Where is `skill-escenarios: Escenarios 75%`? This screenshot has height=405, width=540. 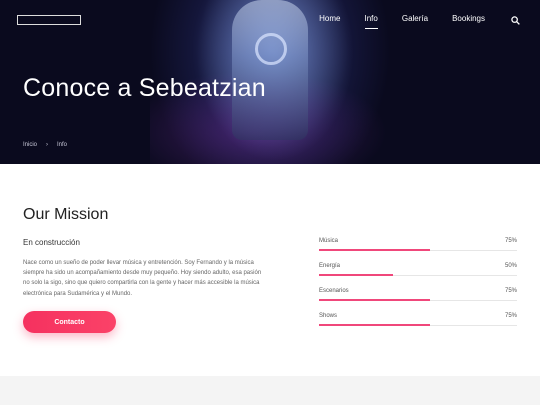 skill-escenarios: Escenarios 75% is located at coordinates (418, 300).